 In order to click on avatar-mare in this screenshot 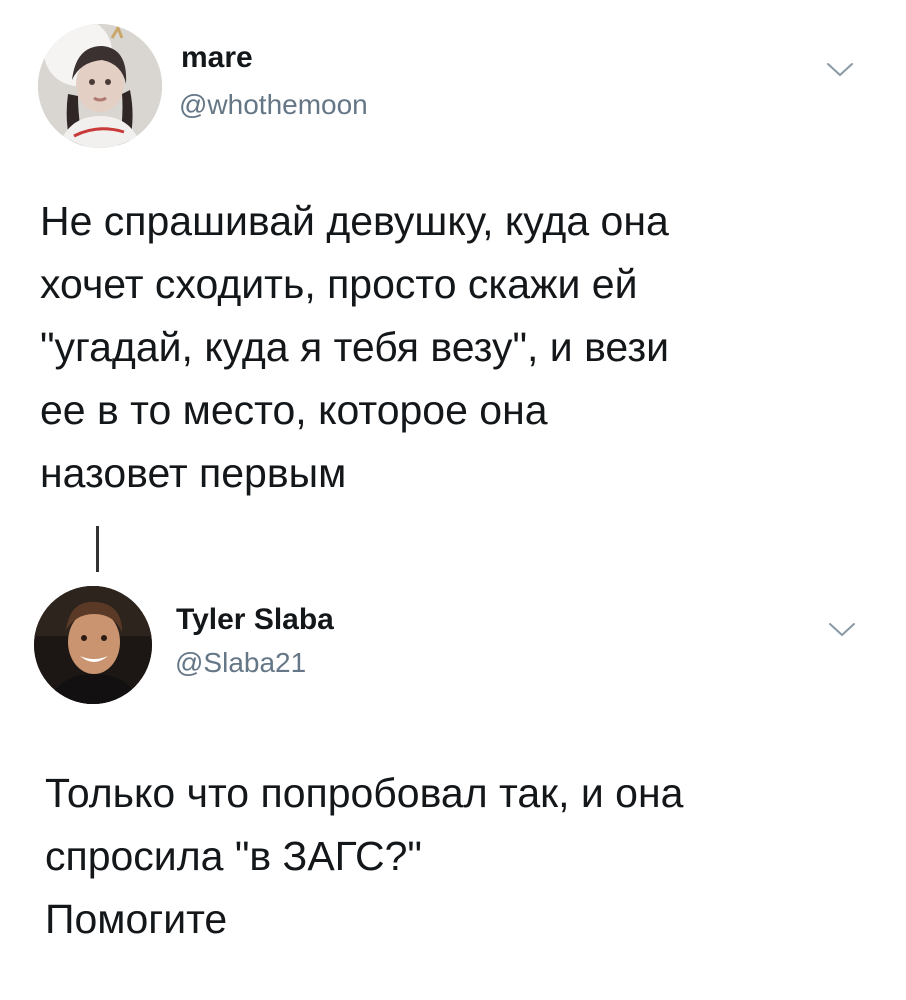, I will do `click(100, 86)`.